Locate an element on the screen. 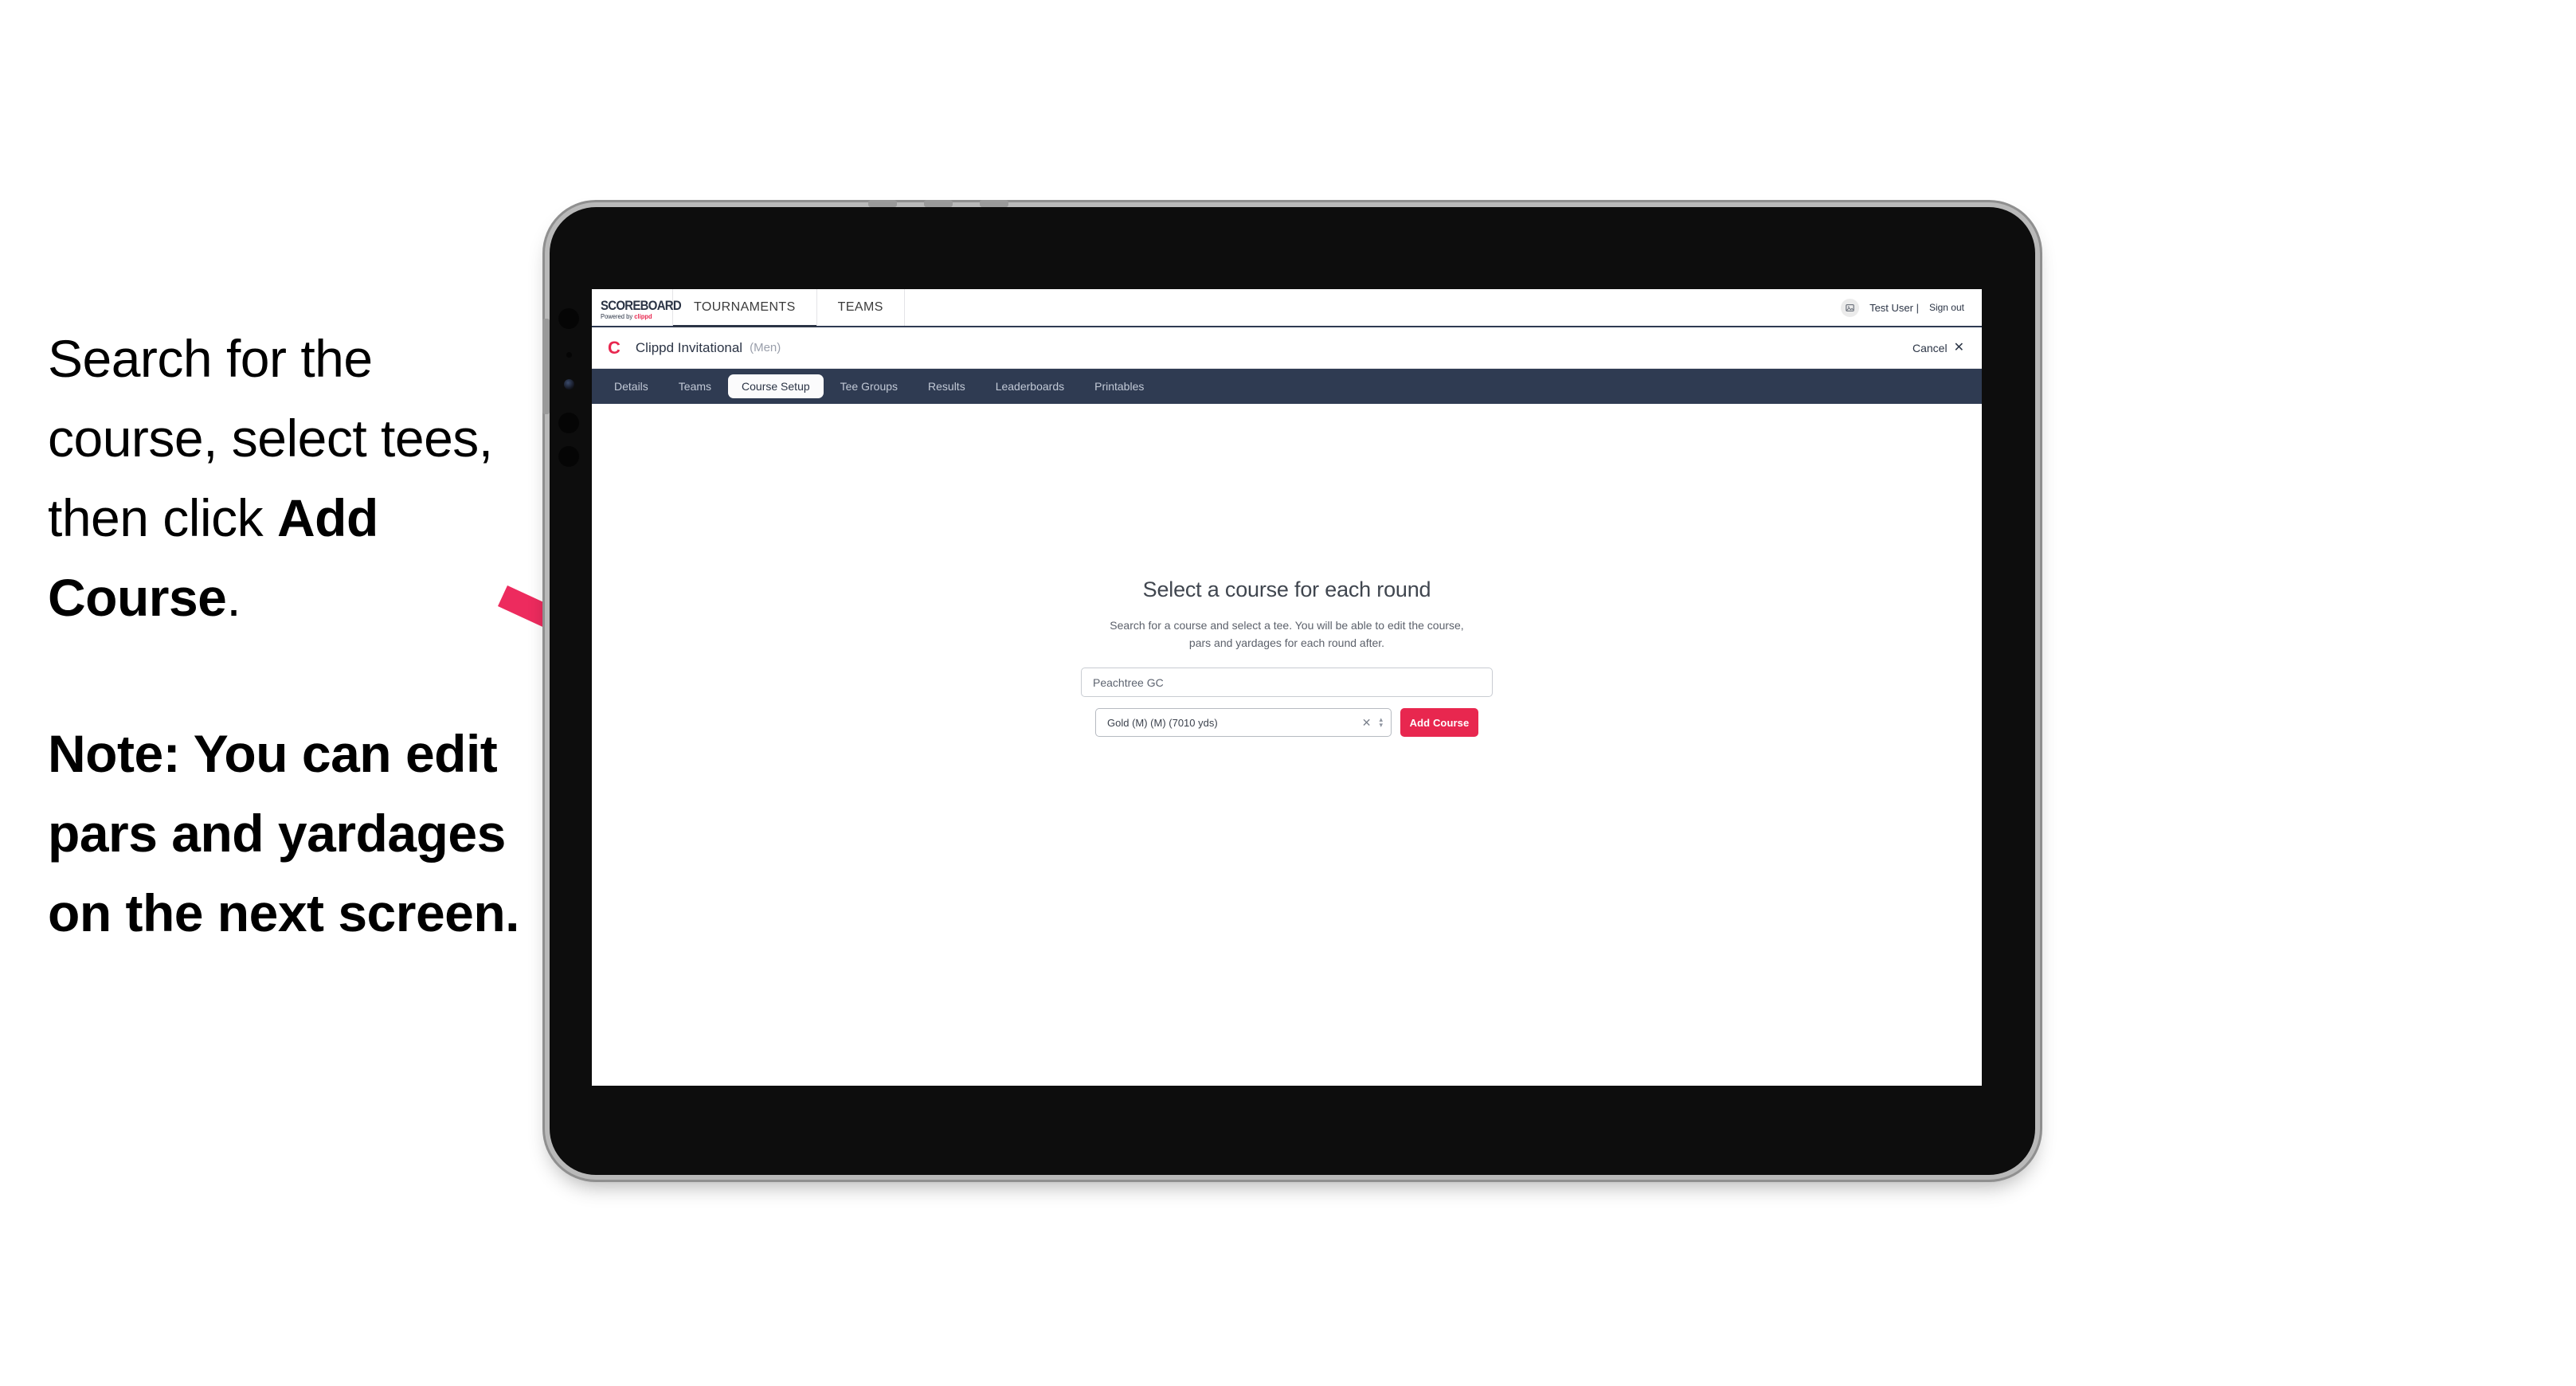 The height and width of the screenshot is (1386, 2576). brand-tagline: Powered by clippd is located at coordinates (635, 317).